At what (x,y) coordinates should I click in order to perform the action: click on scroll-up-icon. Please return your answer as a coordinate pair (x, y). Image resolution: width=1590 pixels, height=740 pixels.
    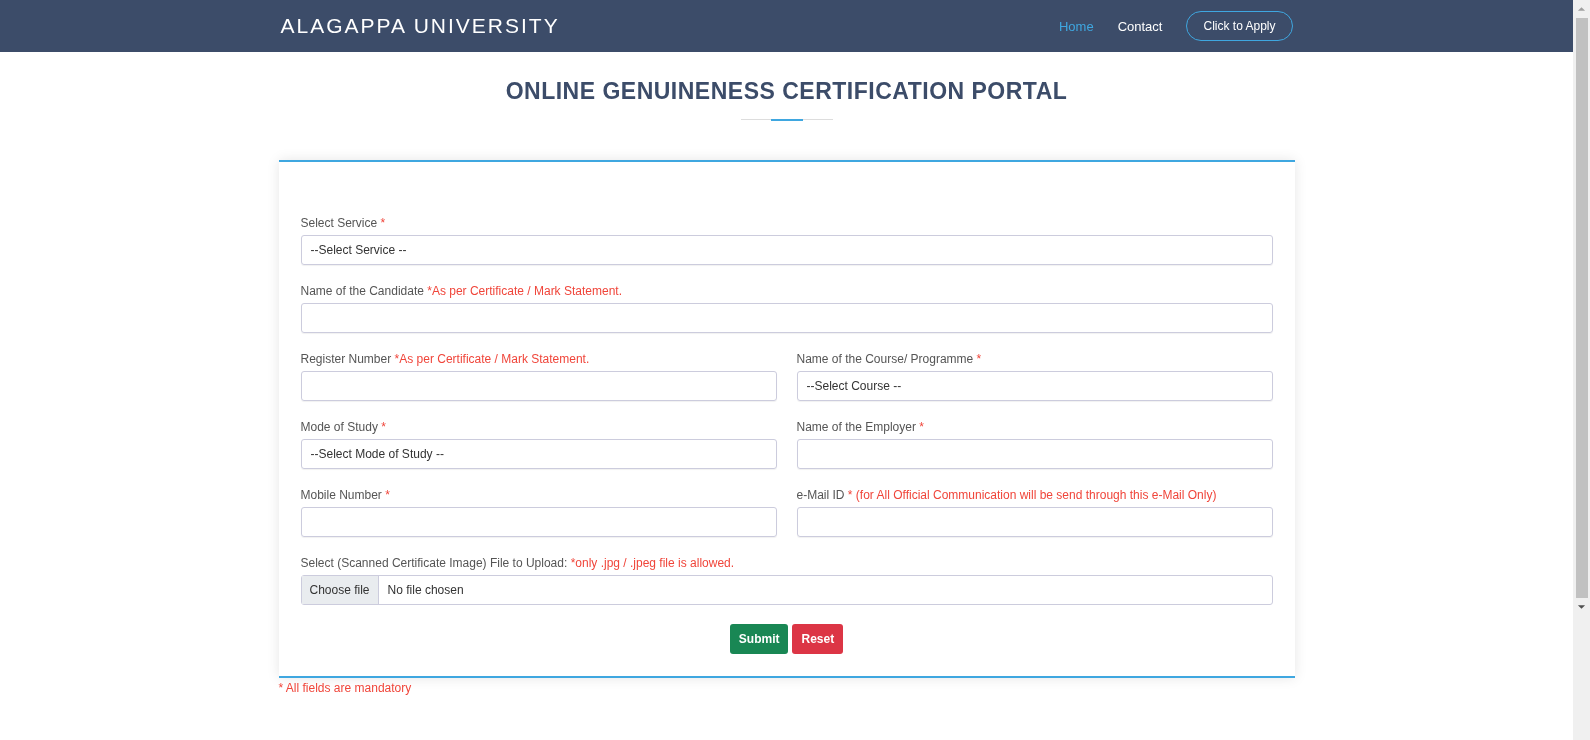
    Looking at the image, I should click on (1581, 9).